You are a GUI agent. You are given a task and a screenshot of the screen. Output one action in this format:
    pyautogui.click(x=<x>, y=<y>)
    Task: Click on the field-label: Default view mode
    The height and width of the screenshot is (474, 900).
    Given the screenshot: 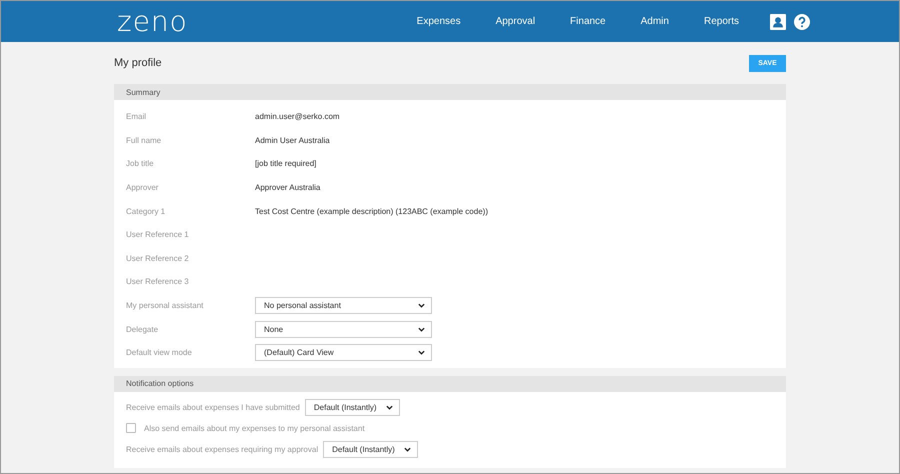 What is the action you would take?
    pyautogui.click(x=159, y=353)
    